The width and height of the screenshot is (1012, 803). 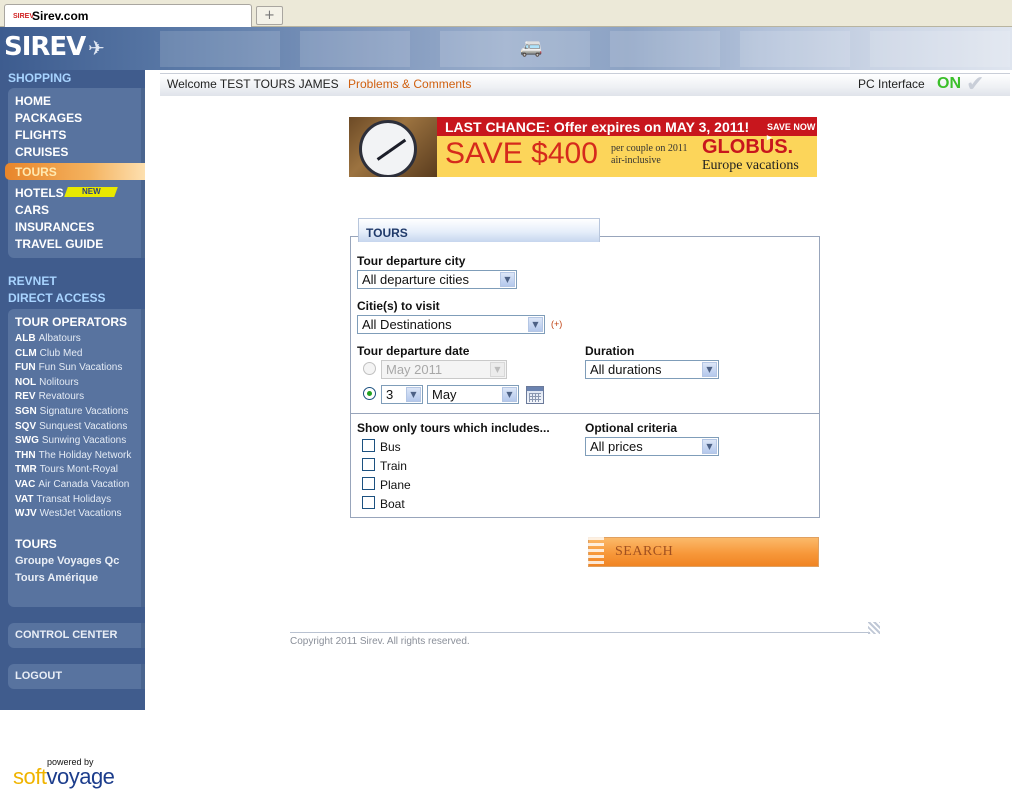 What do you see at coordinates (63, 499) in the screenshot?
I see `tour-operator-link: VAT Transat Holidays` at bounding box center [63, 499].